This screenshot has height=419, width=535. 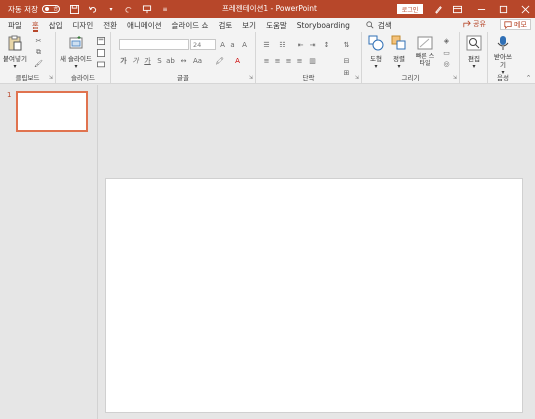 I want to click on columns-icon: ▥, so click(x=312, y=60).